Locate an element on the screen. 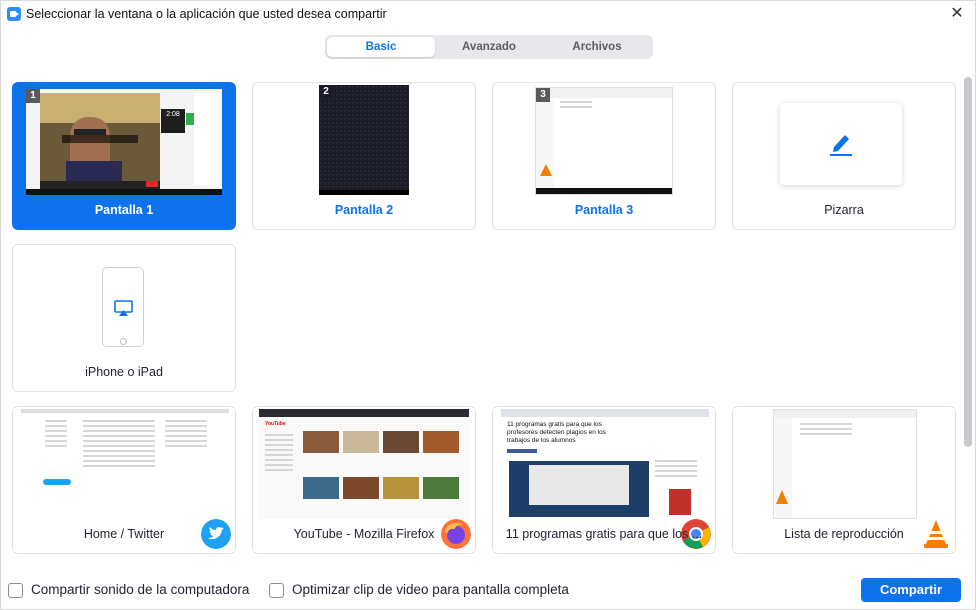 Image resolution: width=976 pixels, height=610 pixels. share-sound-label: Compartir sonido de la computadora is located at coordinates (140, 589).